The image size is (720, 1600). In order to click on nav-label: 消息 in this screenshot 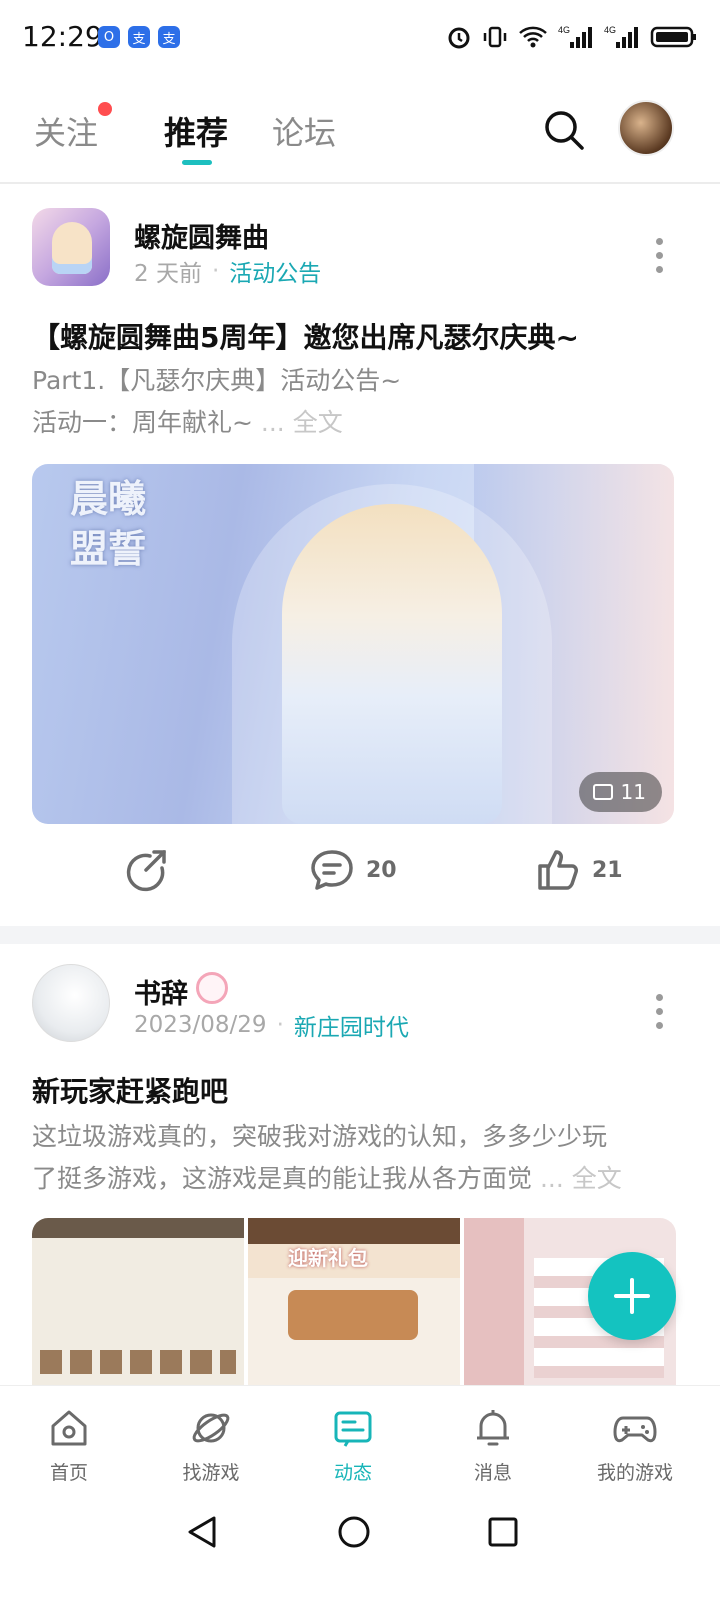, I will do `click(492, 1473)`.